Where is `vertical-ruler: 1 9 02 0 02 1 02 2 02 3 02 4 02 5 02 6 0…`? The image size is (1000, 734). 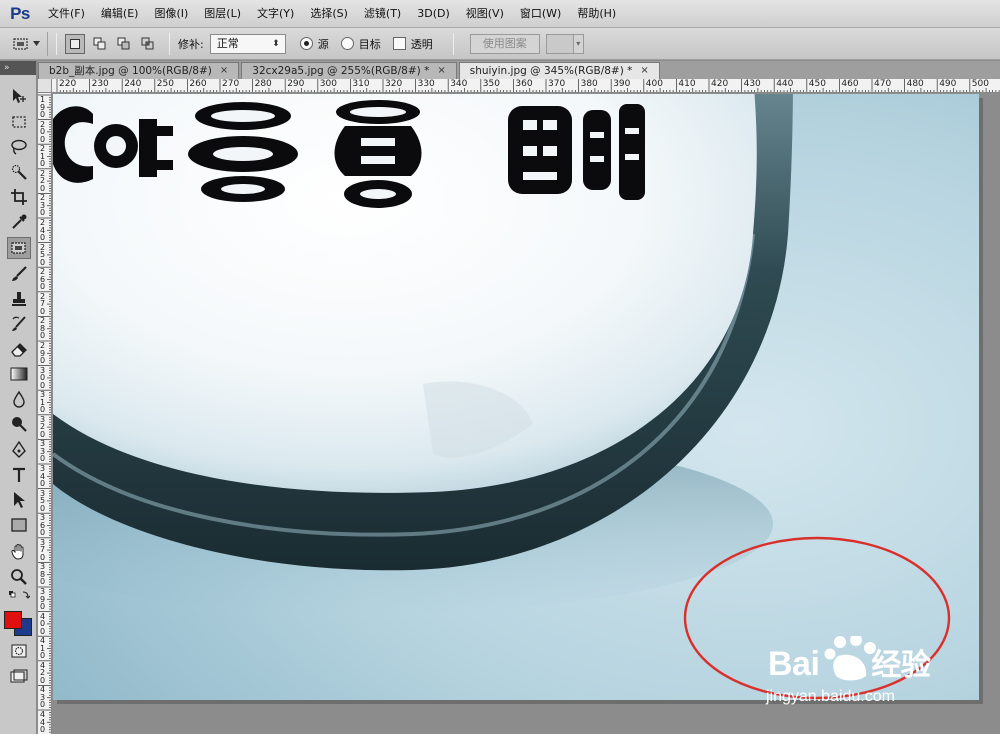
vertical-ruler: 1 9 02 0 02 1 02 2 02 3 02 4 02 5 02 6 0… is located at coordinates (45, 413).